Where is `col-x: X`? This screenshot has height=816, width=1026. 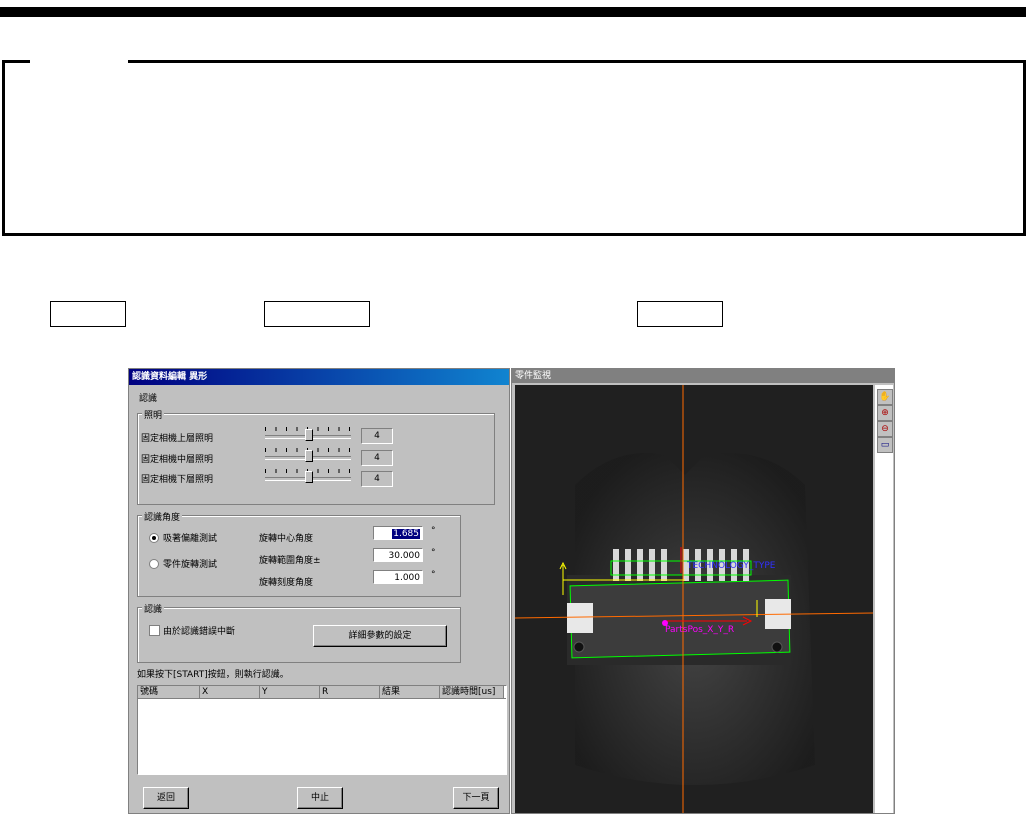
col-x: X is located at coordinates (230, 692).